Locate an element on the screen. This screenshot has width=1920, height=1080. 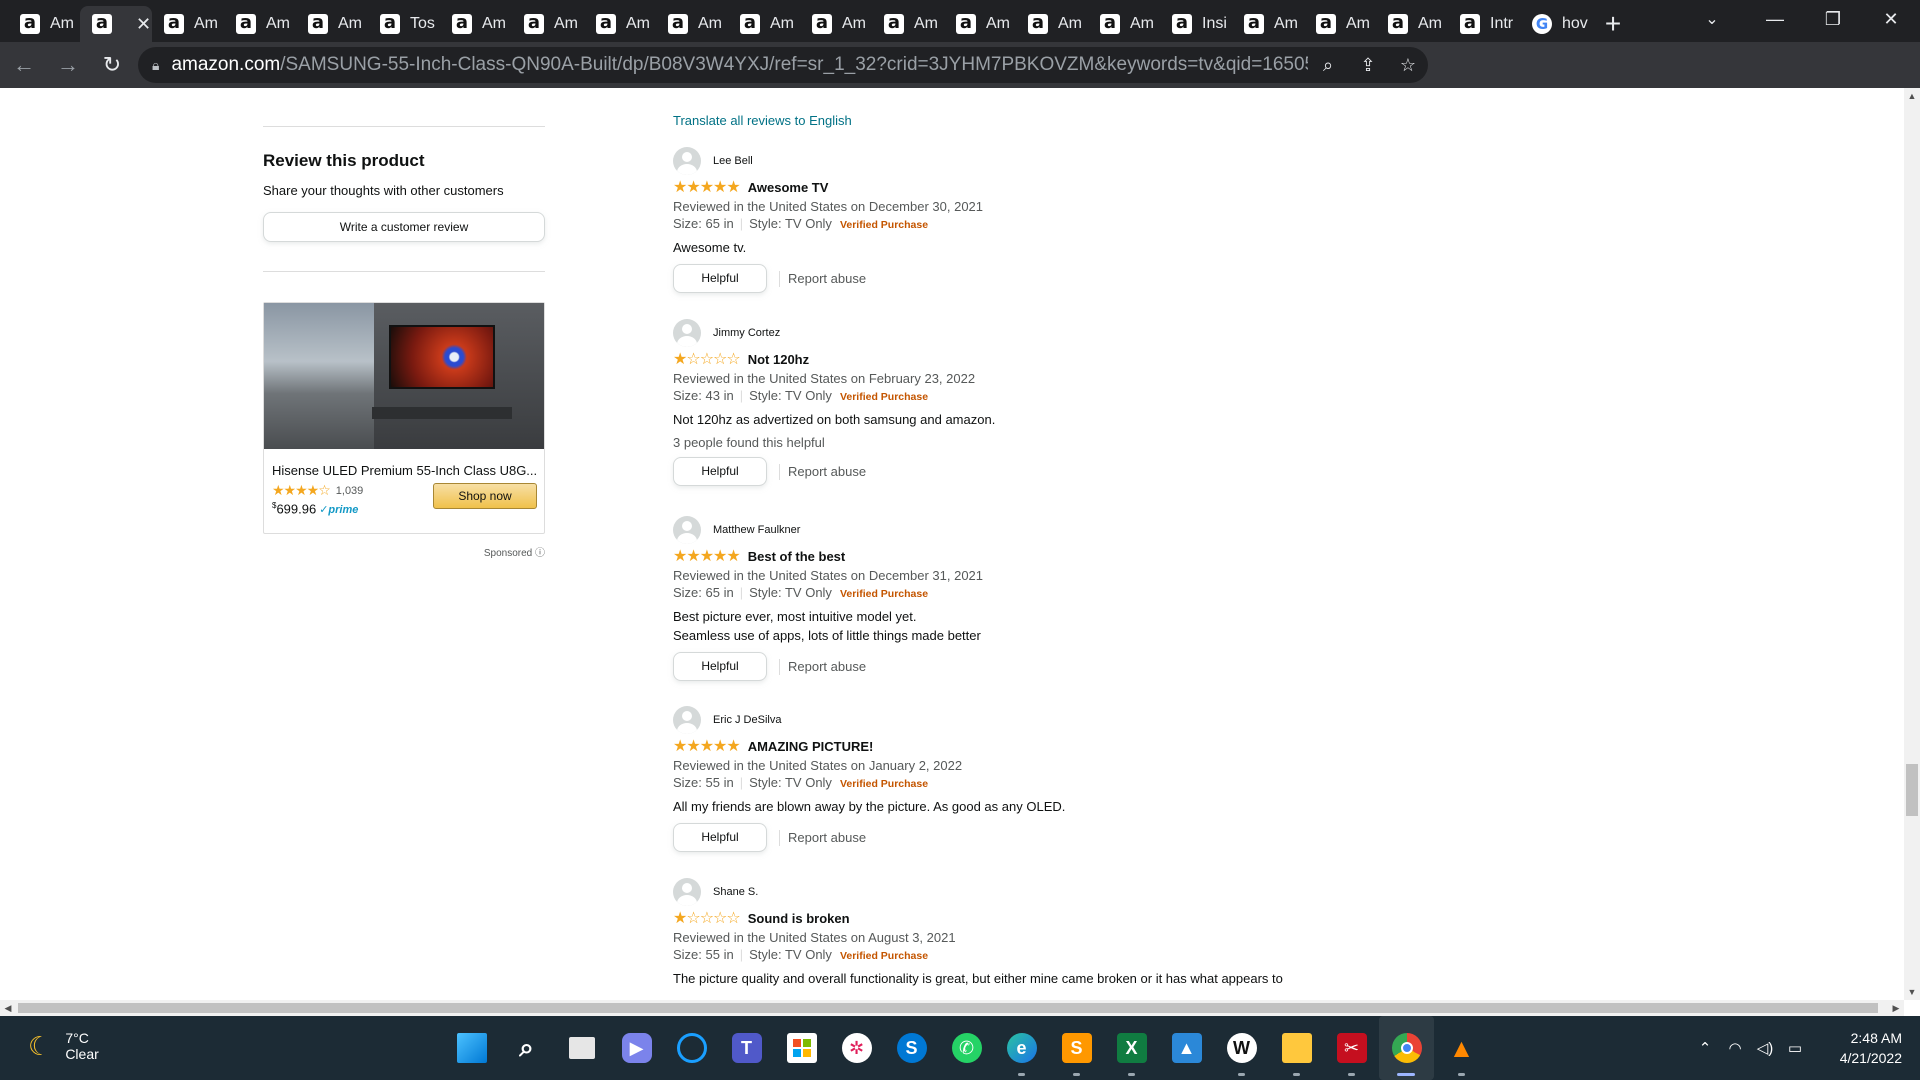
new-tab-button: + is located at coordinates (1613, 24).